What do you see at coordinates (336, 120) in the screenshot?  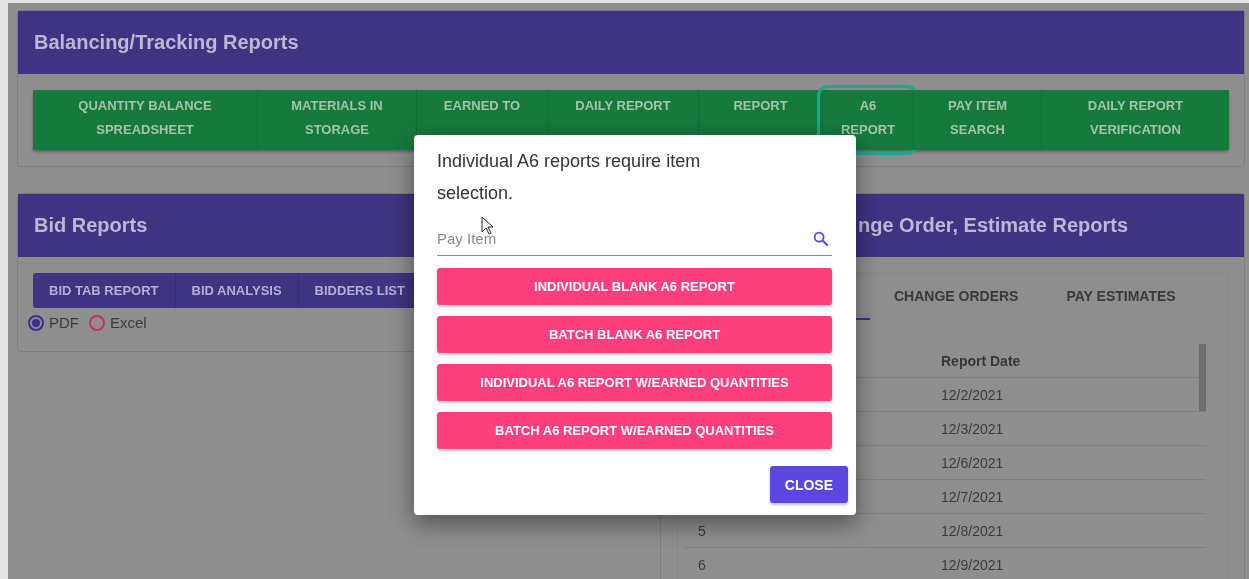 I see `report-button: MATERIALS IN STORAGE` at bounding box center [336, 120].